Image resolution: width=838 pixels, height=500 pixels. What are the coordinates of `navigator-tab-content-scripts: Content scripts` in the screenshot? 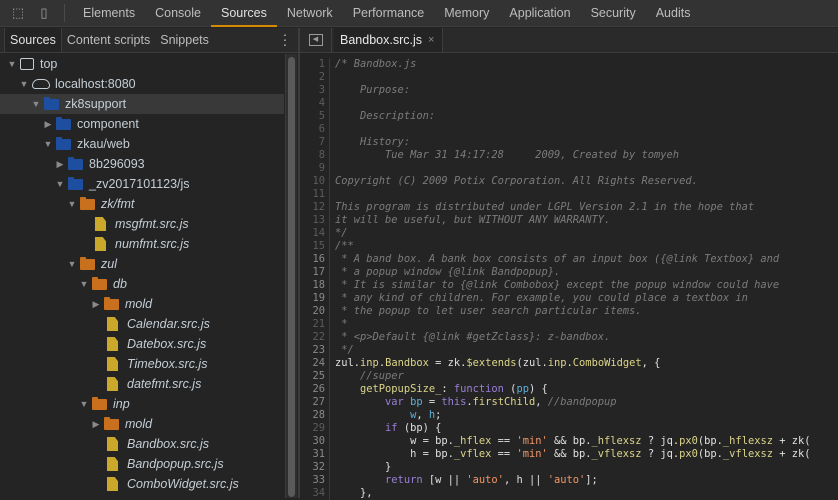 It's located at (108, 40).